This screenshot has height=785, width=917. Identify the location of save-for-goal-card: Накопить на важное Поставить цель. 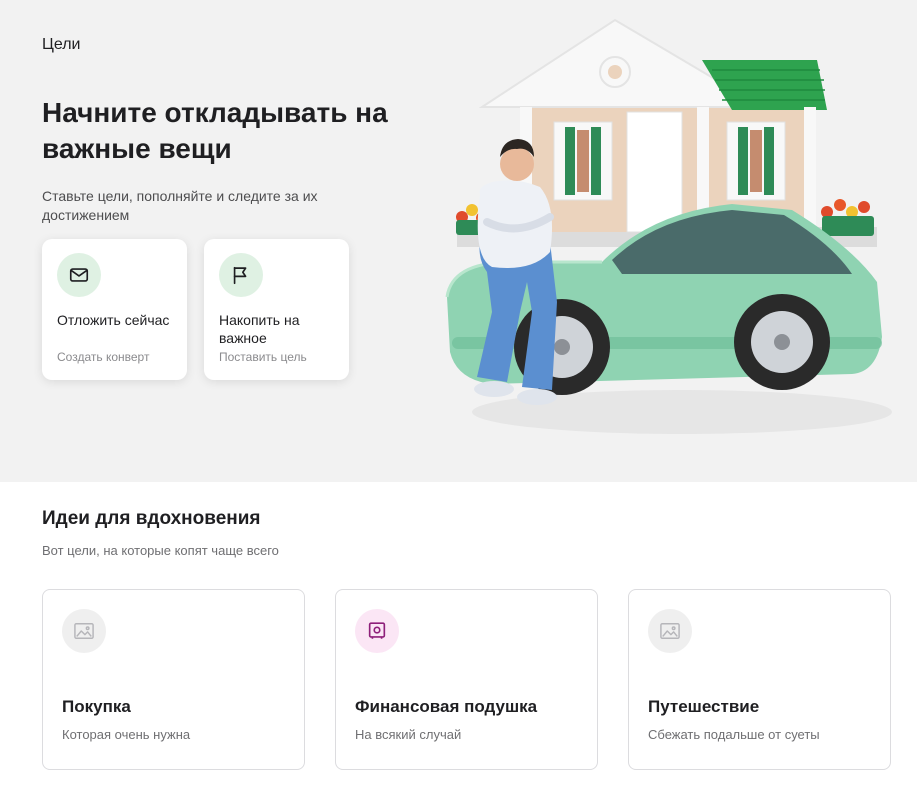
(276, 309).